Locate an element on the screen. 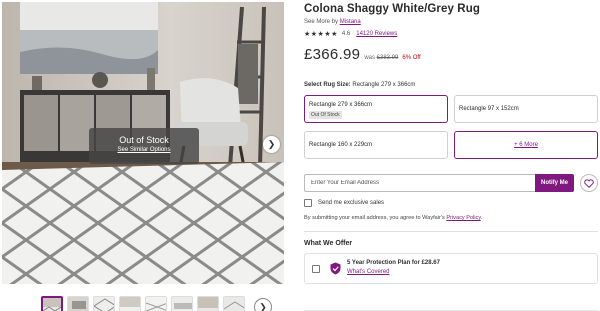  rating-value: 4.6 is located at coordinates (346, 34).